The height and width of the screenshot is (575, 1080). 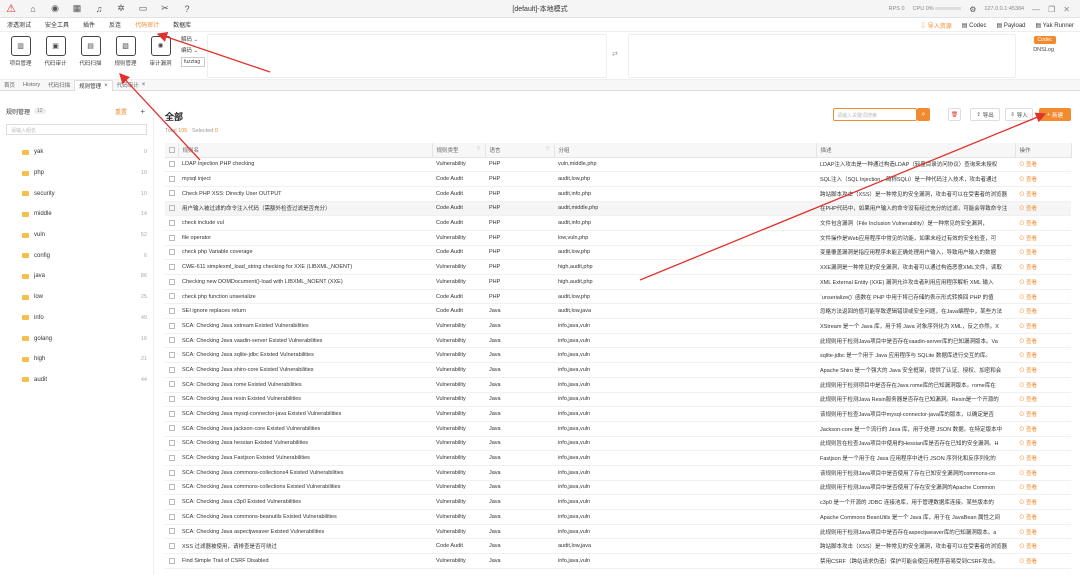 What do you see at coordinates (76, 214) in the screenshot?
I see `group-item: middle 14` at bounding box center [76, 214].